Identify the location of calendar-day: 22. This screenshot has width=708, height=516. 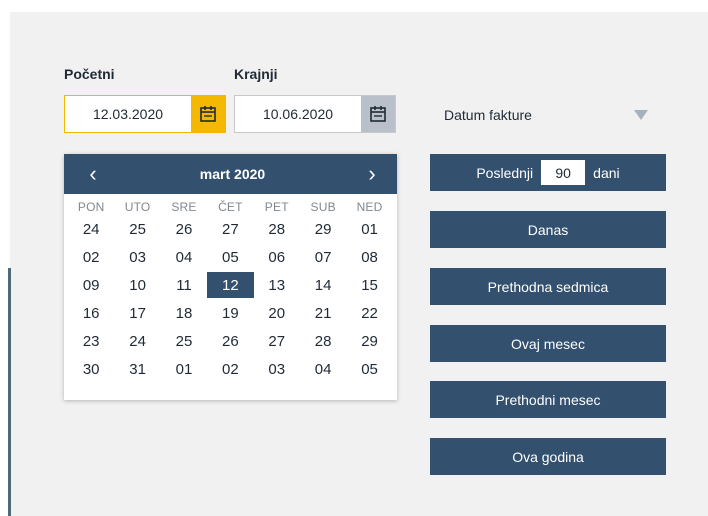
(369, 313).